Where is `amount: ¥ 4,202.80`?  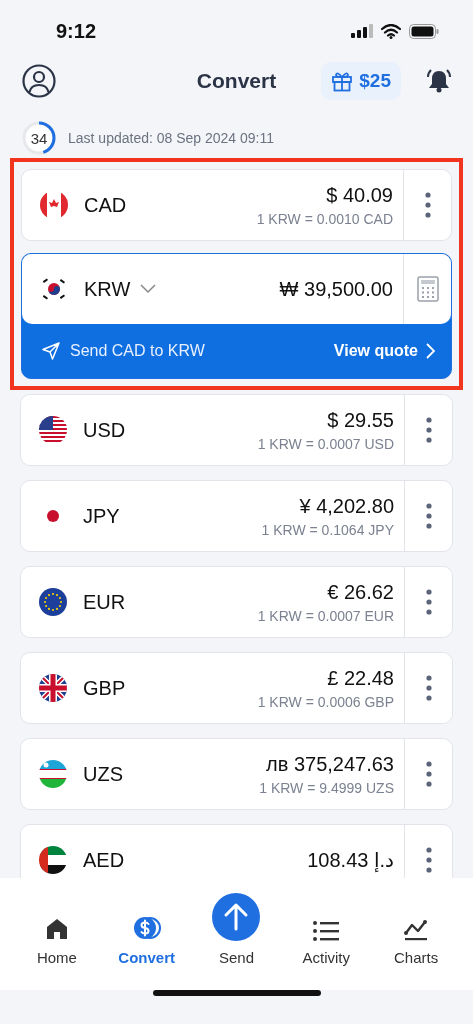
amount: ¥ 4,202.80 is located at coordinates (346, 506).